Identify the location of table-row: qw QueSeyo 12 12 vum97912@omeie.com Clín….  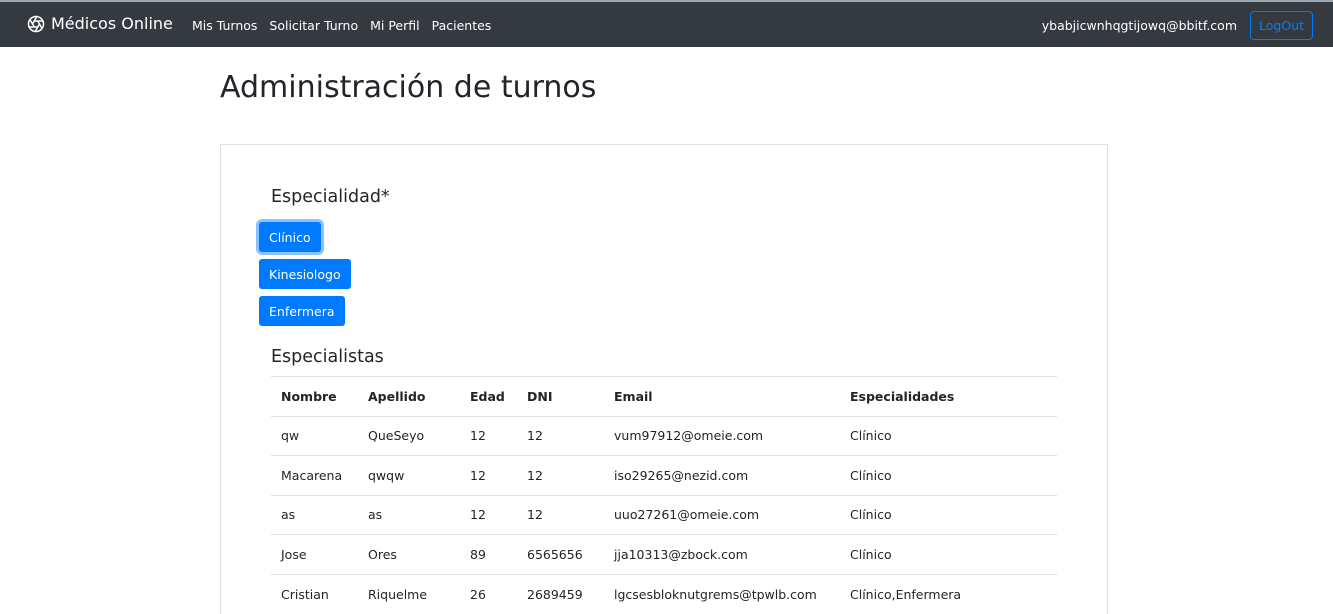
(664, 435).